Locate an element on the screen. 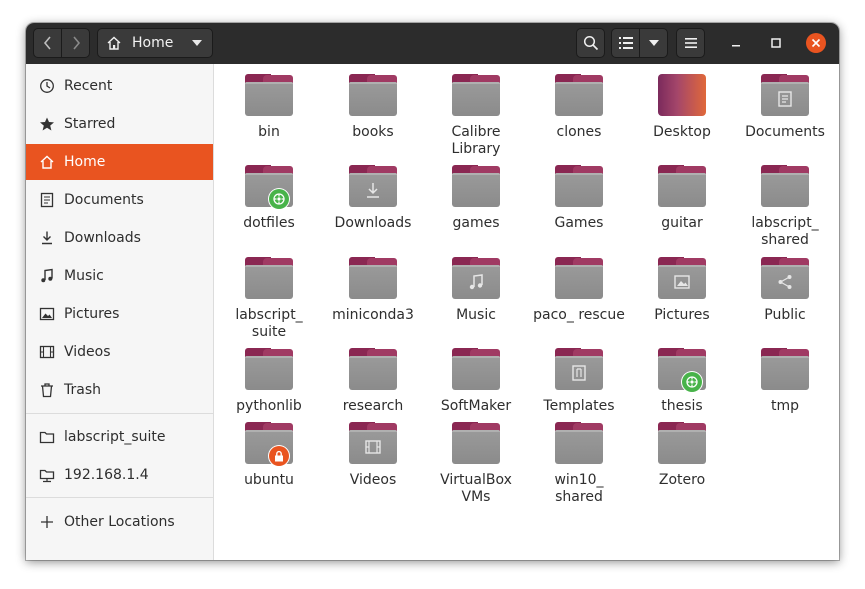  file-name: Public is located at coordinates (785, 315).